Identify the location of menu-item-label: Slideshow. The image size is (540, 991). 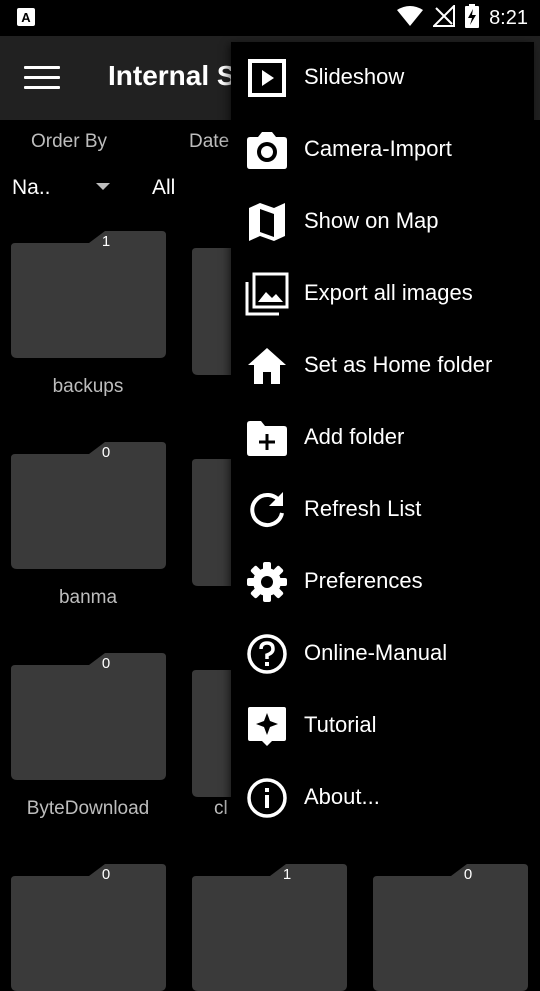
(354, 76).